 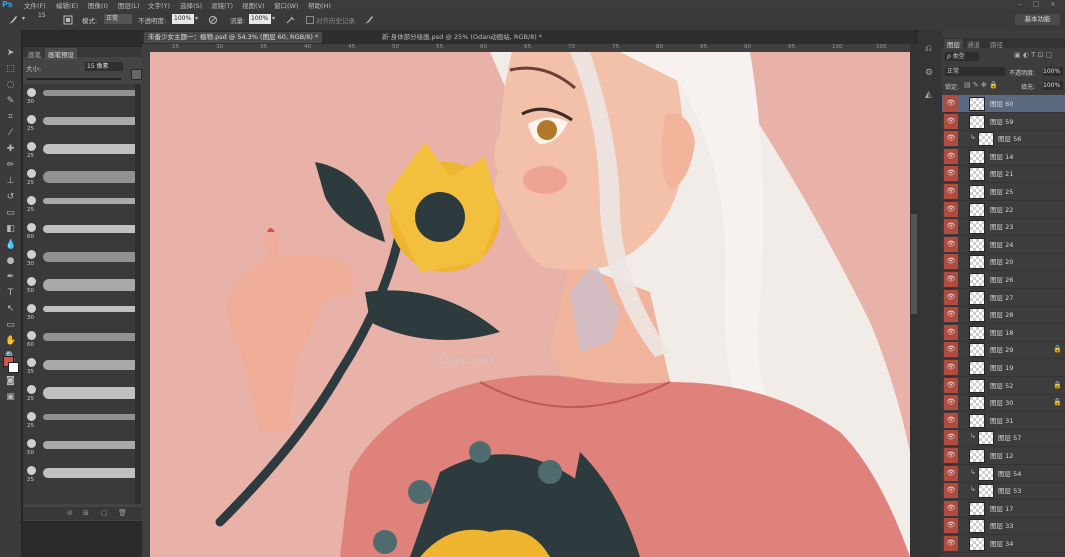 What do you see at coordinates (928, 95) in the screenshot?
I see `adjustments-icon: ◭` at bounding box center [928, 95].